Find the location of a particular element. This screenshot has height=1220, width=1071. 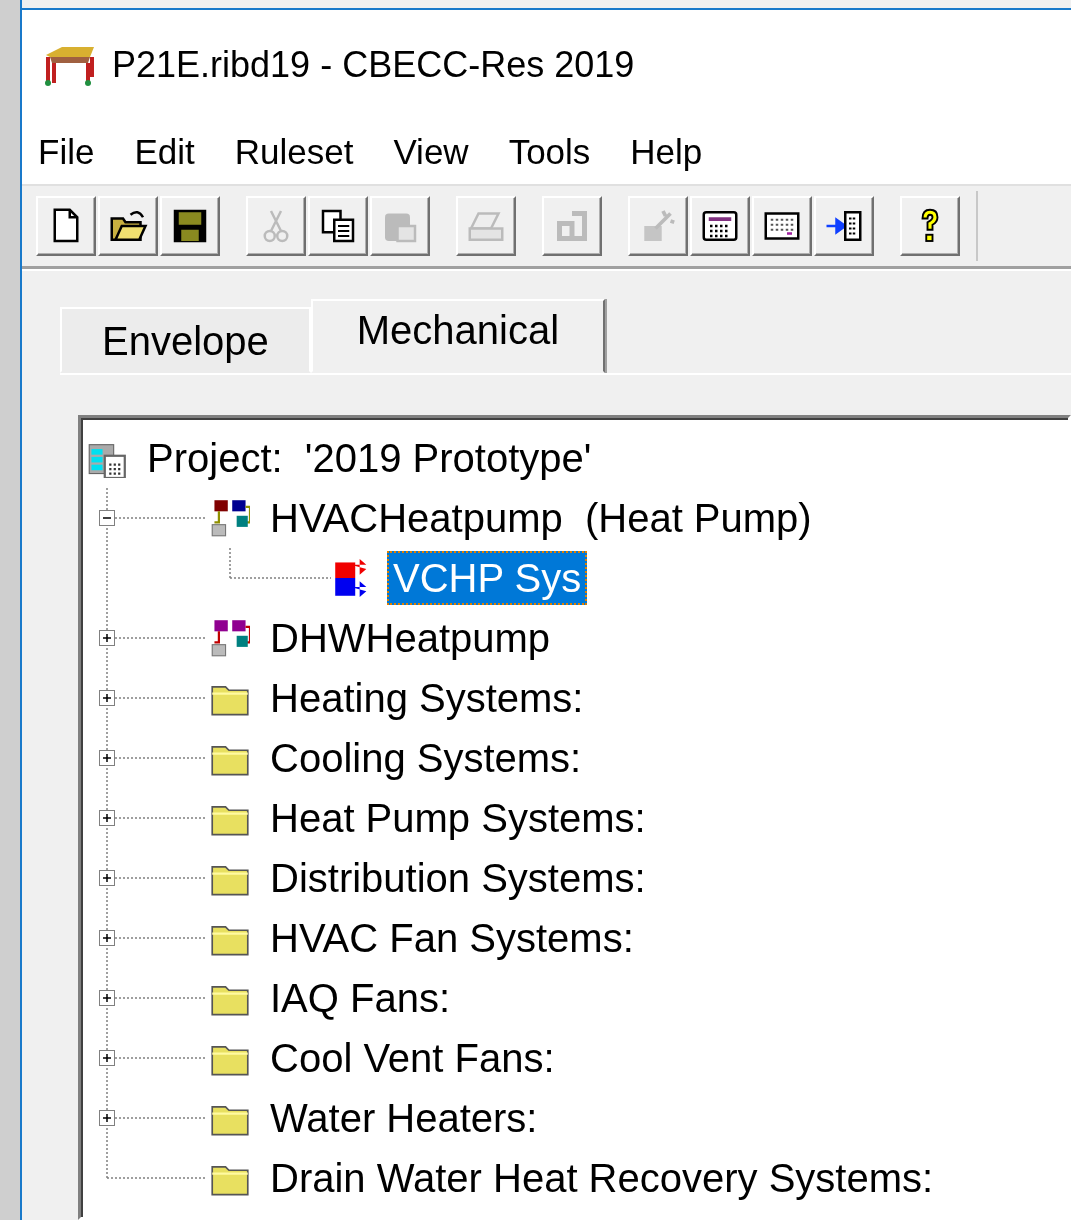

tree-item: Project: '2019 Prototype' is located at coordinates (369, 458).